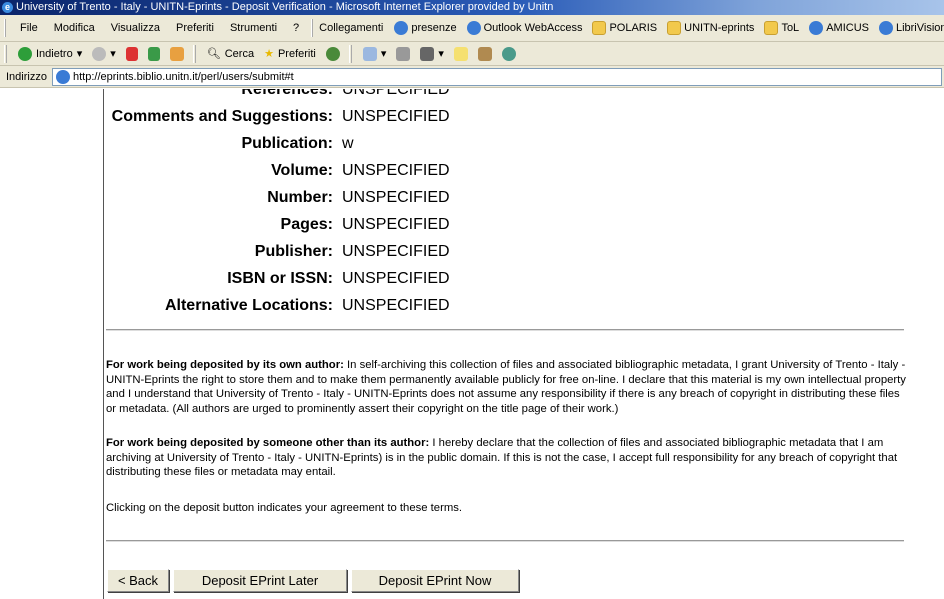  I want to click on menu-modifica: Modifica, so click(74, 28).